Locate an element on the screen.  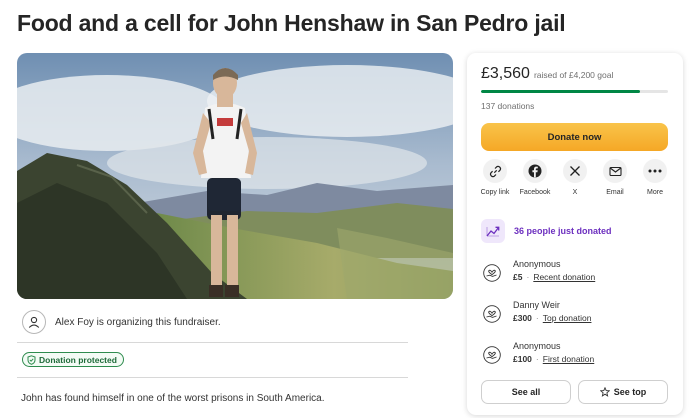
donor-meta: £100 · First donation is located at coordinates (553, 359).